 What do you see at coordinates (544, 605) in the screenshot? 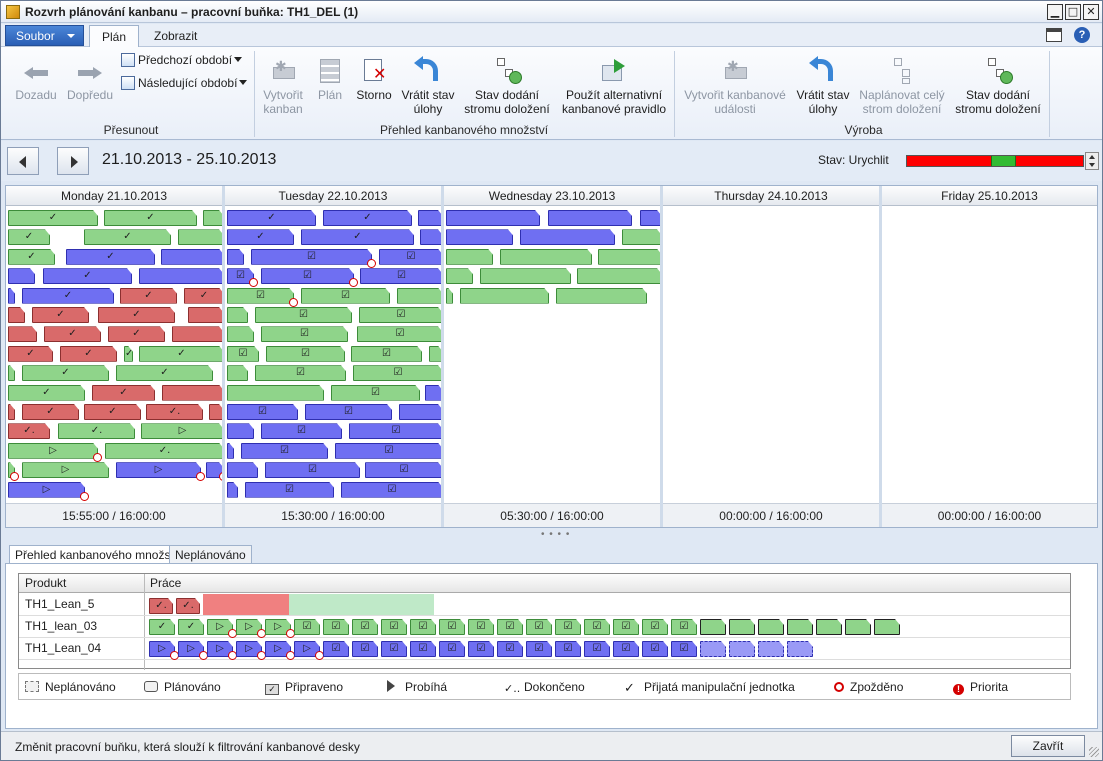
I see `table-row: TH1_Lean_5 ✓. ✓.` at bounding box center [544, 605].